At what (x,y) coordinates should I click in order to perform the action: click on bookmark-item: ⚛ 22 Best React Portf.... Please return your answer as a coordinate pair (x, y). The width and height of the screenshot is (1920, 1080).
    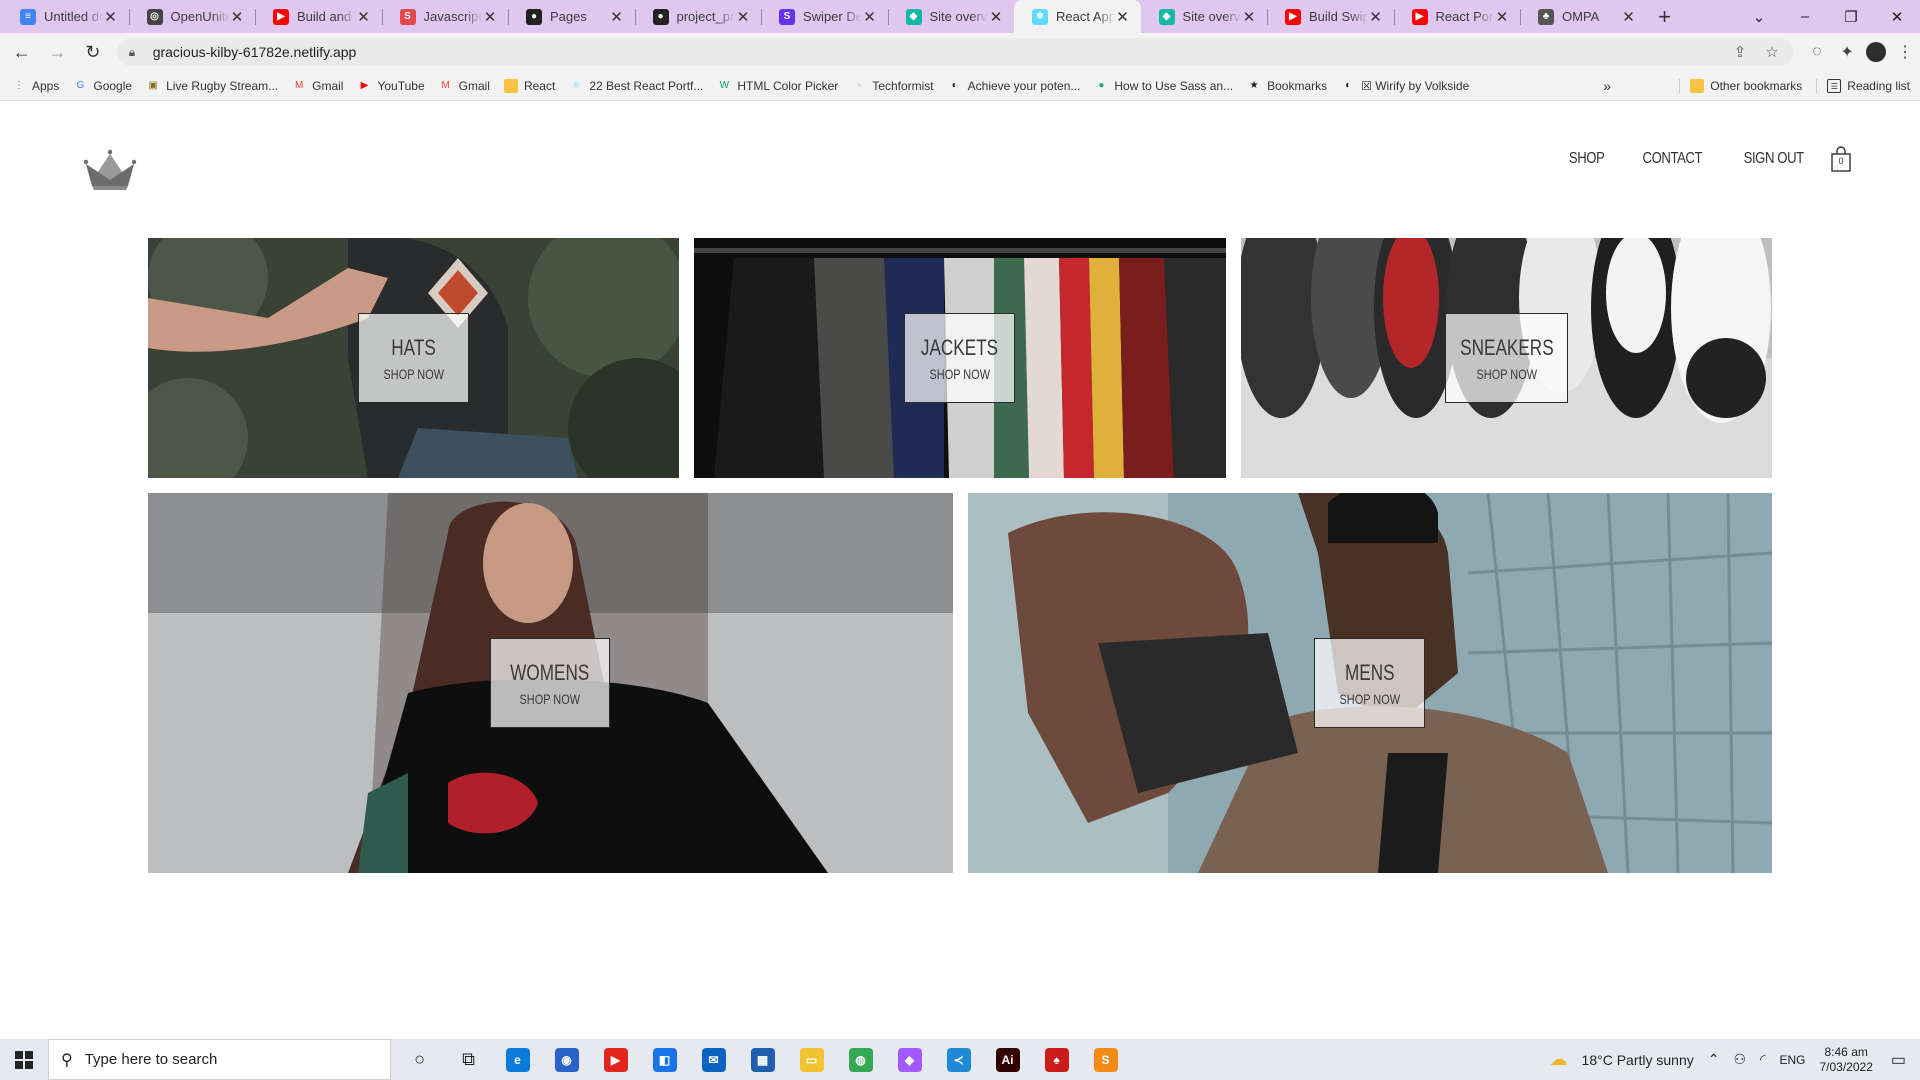
    Looking at the image, I should click on (636, 86).